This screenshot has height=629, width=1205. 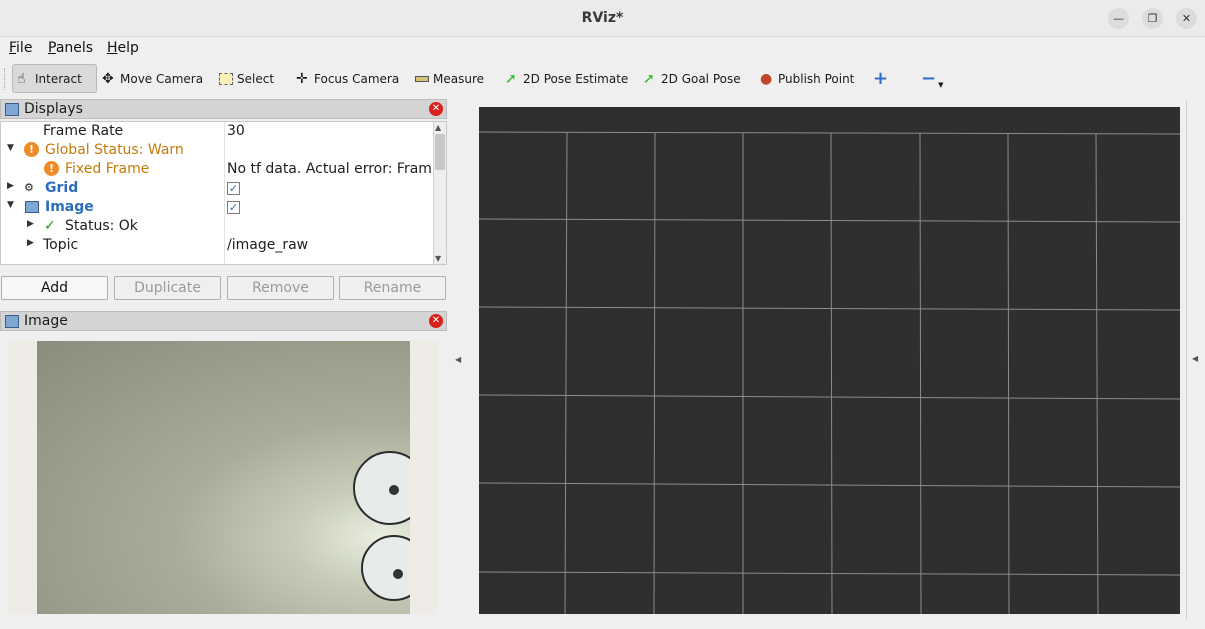 What do you see at coordinates (74, 48) in the screenshot?
I see `menu-panels-label: anels` at bounding box center [74, 48].